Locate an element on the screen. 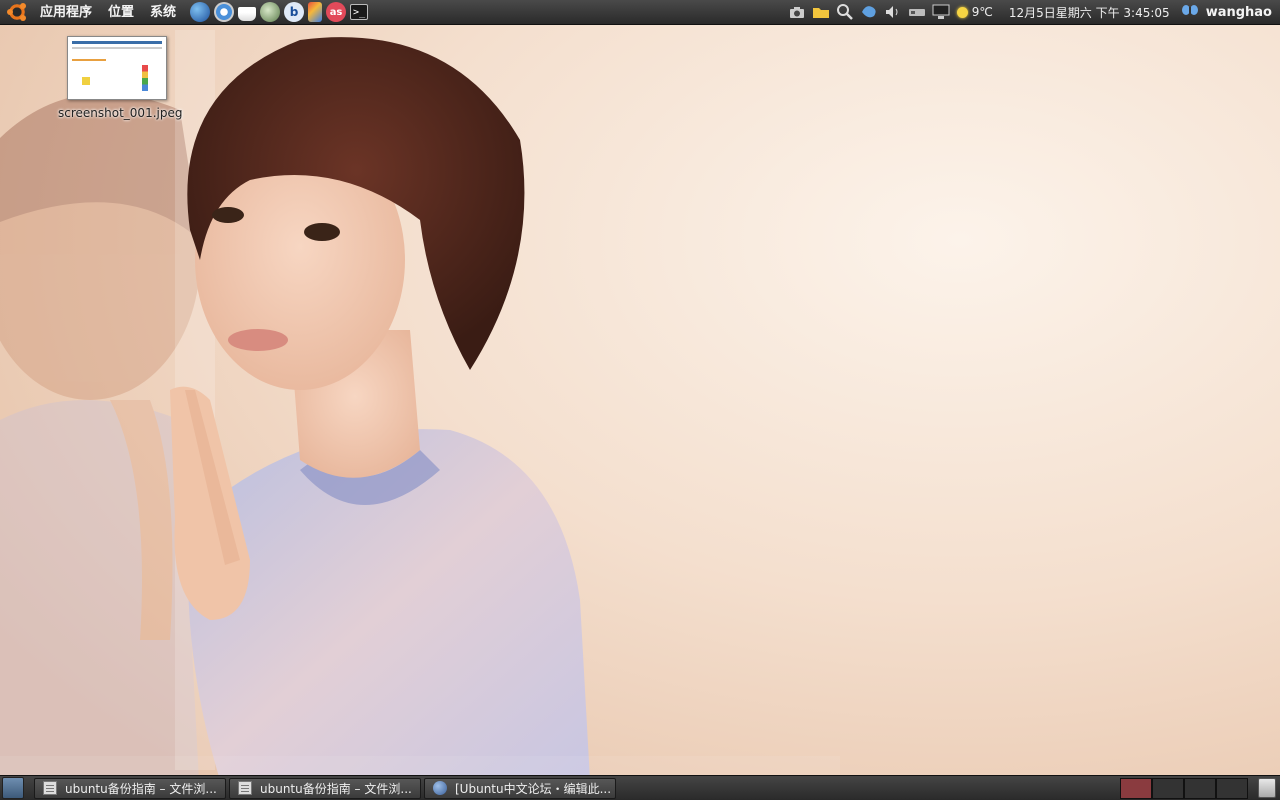 This screenshot has height=800, width=1280. folder-icon is located at coordinates (821, 12).